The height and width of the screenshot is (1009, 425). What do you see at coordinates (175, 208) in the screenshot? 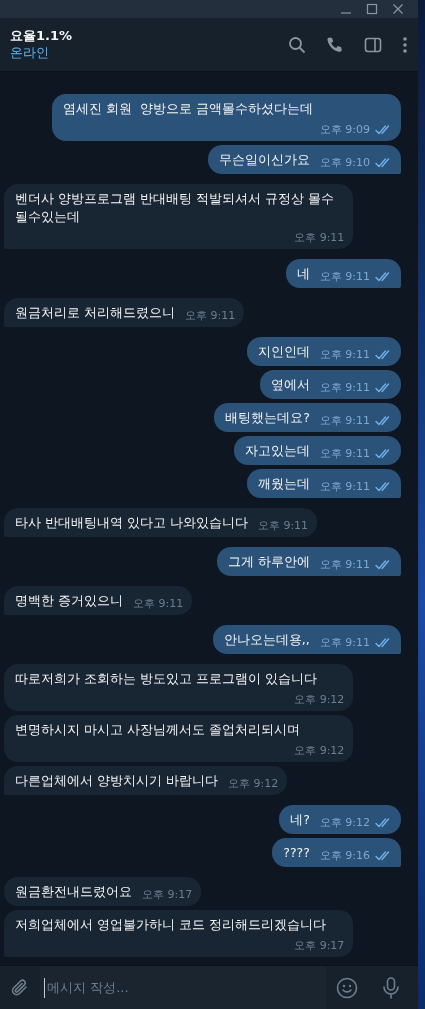
I see `message-text: 벤더사 양방프로그램 반대배팅 적발되셔서 규정상 몰수될수있는데` at bounding box center [175, 208].